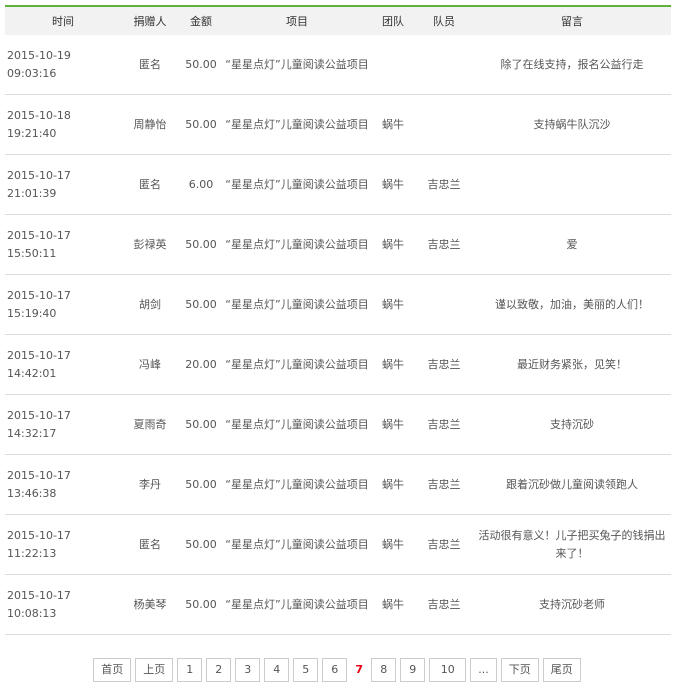 This screenshot has width=674, height=692. Describe the element at coordinates (572, 544) in the screenshot. I see `cell-message: 活动很有意义！儿子把买兔子的钱捐出来了！` at that location.